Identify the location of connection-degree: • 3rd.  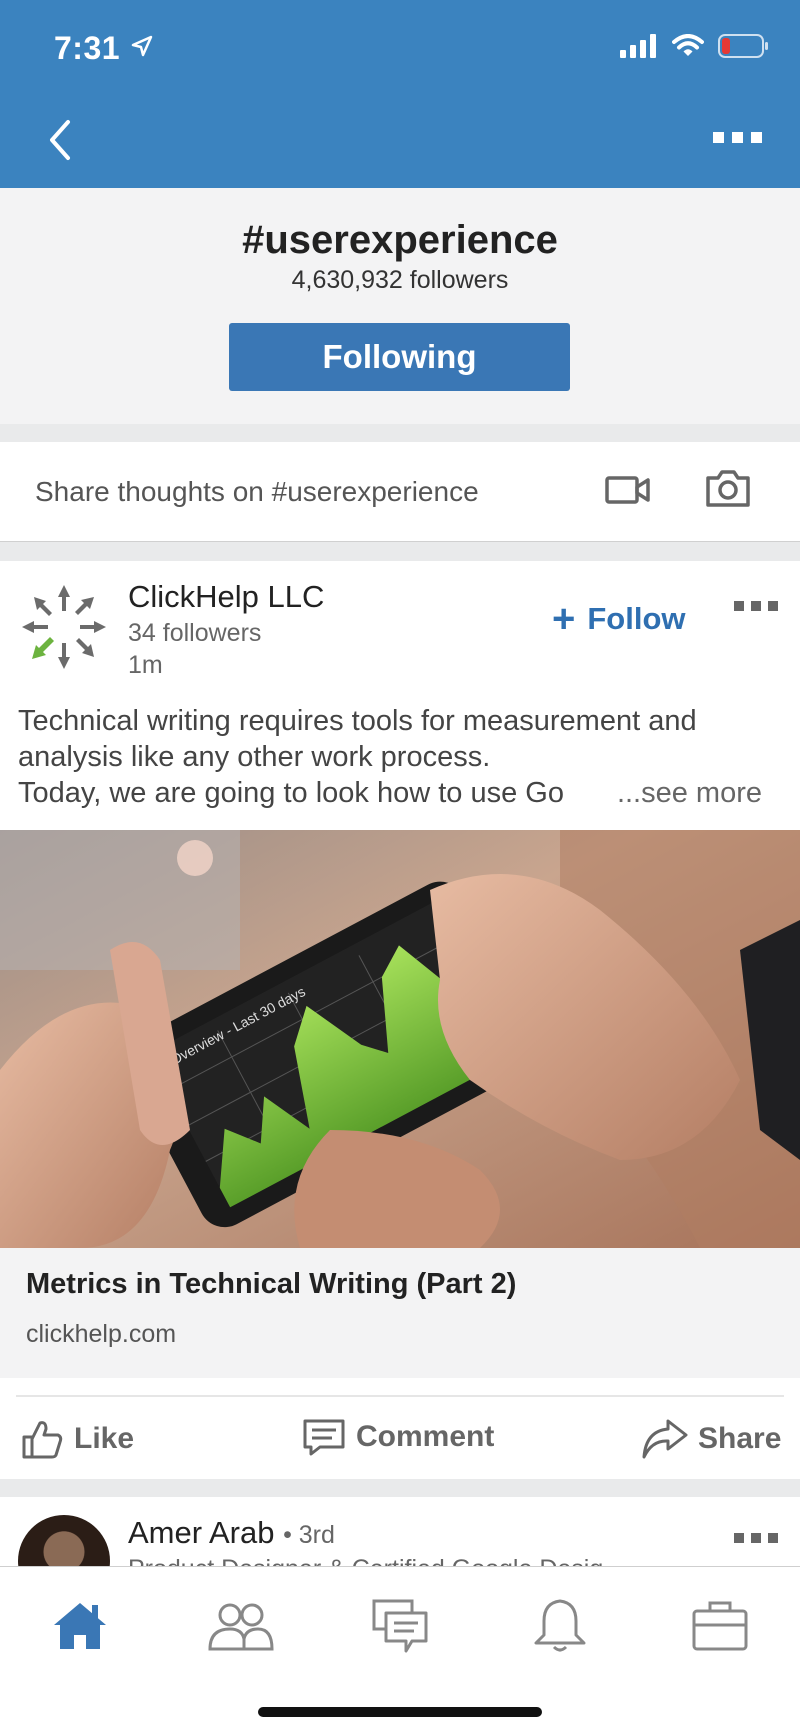
(309, 1535).